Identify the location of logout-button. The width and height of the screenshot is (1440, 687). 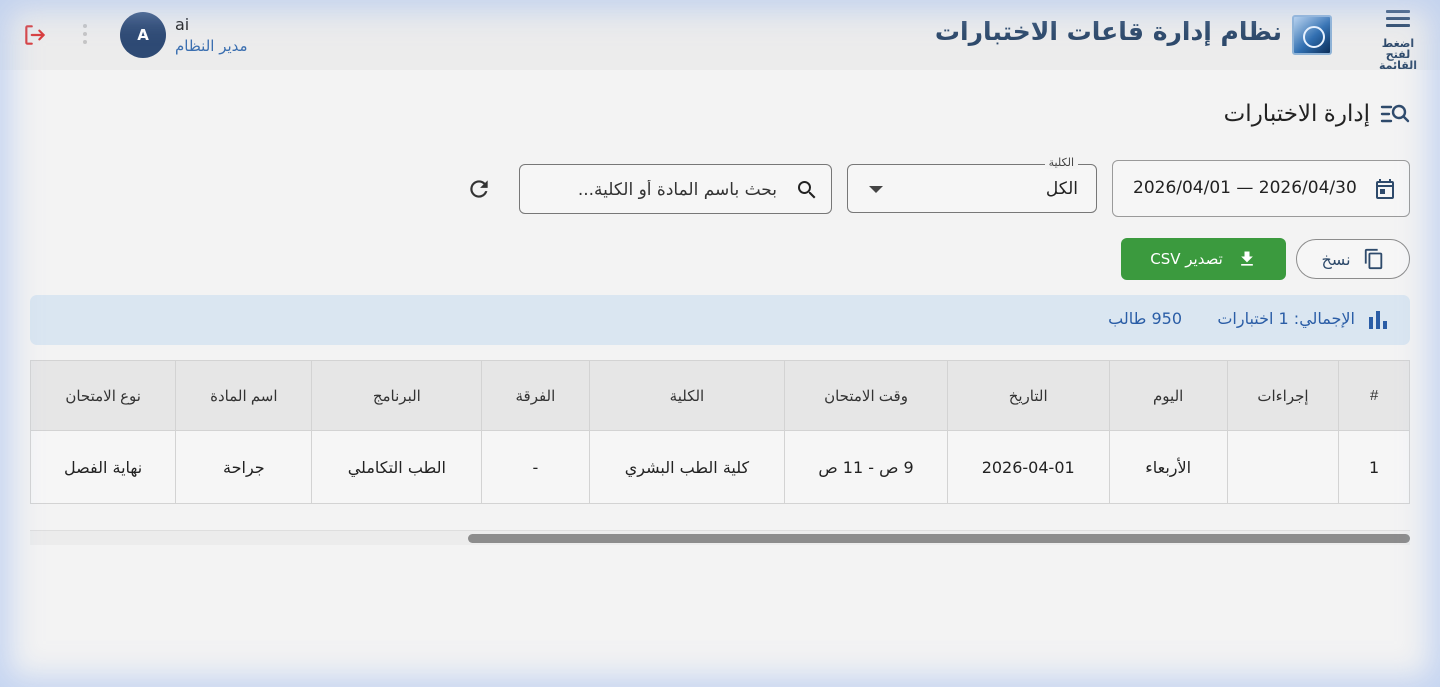
(35, 35).